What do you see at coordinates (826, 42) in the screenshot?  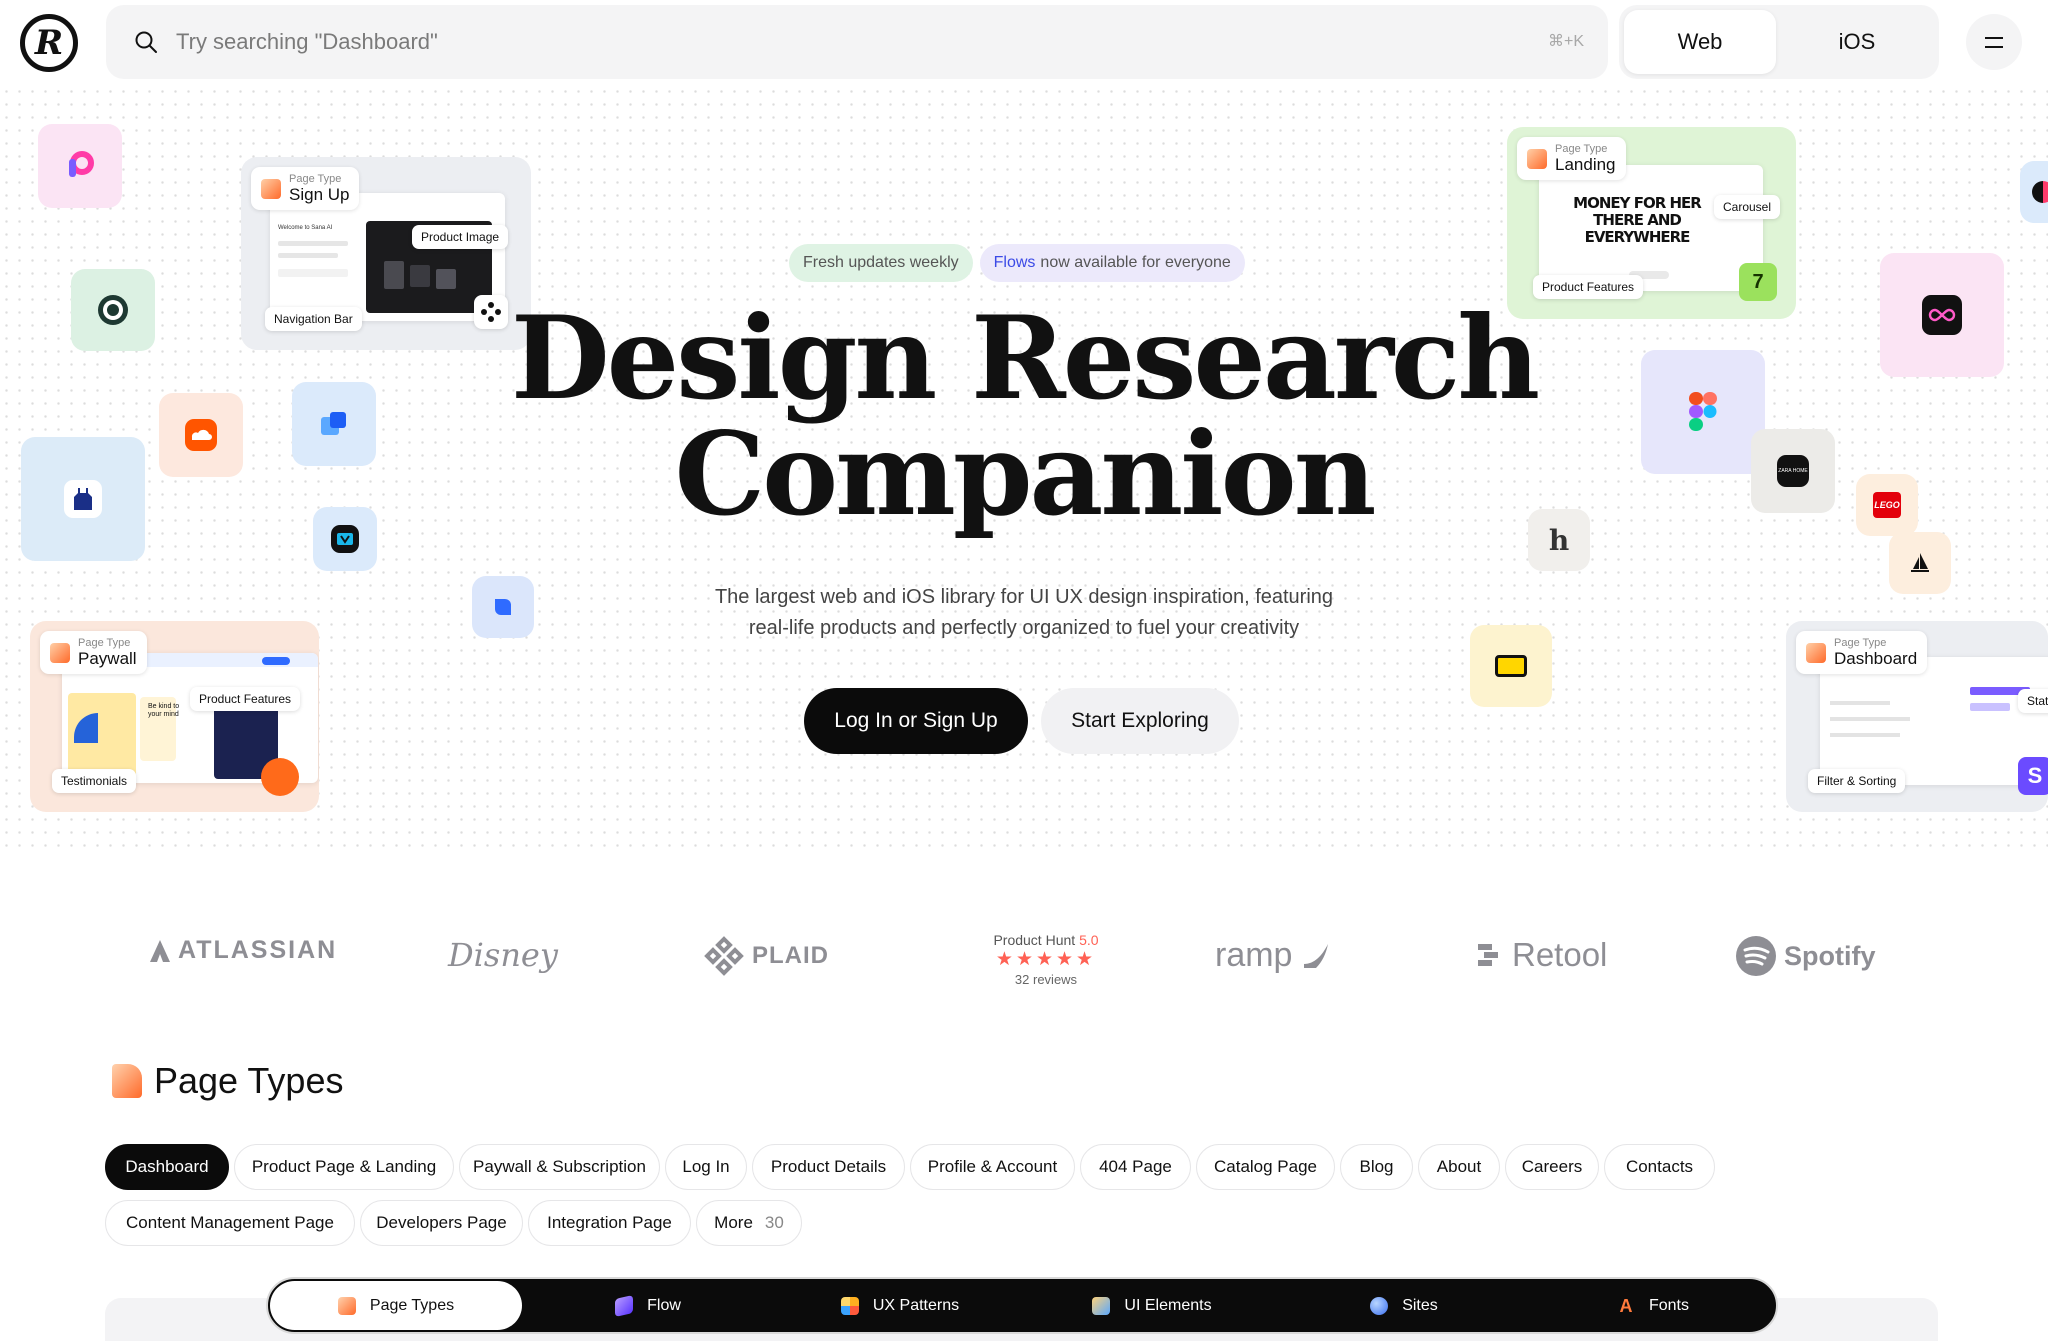 I see `search-input` at bounding box center [826, 42].